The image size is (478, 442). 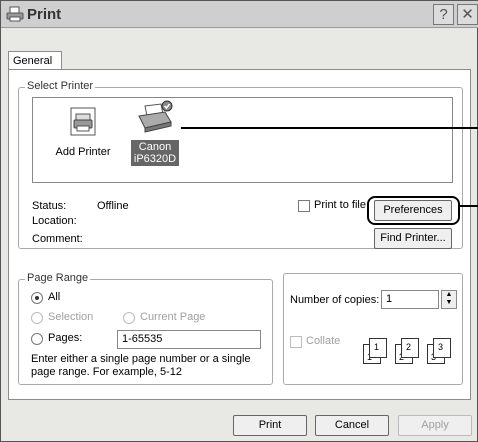 What do you see at coordinates (410, 299) in the screenshot?
I see `copies-input: 1` at bounding box center [410, 299].